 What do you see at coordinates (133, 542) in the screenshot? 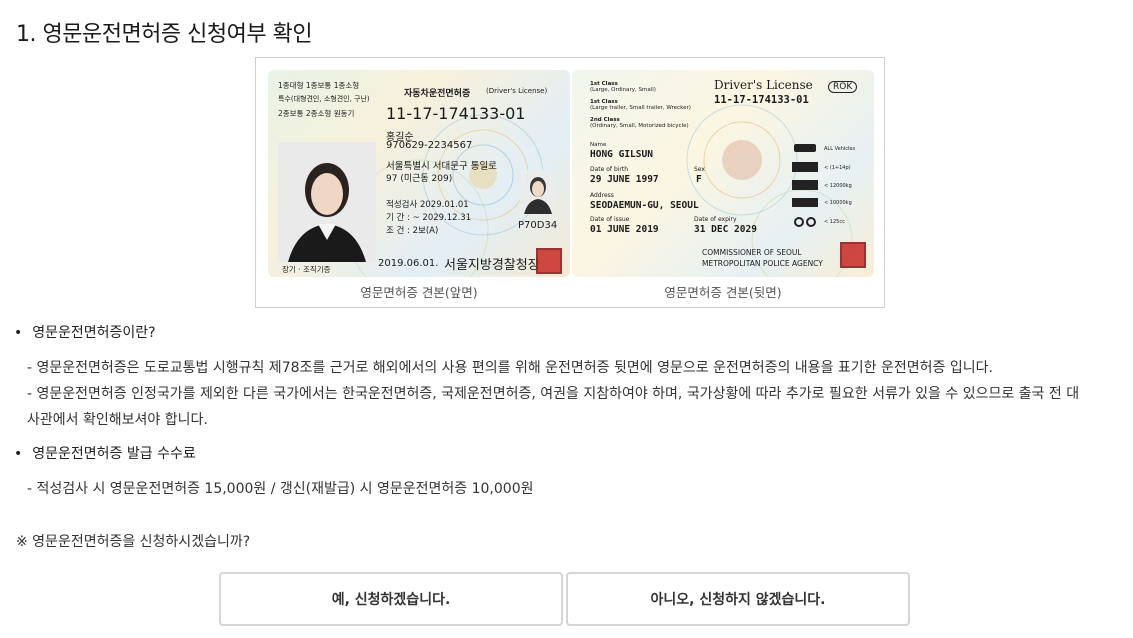
I see `apply-question: ※ 영문운전면허증을 신청하시겠습니까?` at bounding box center [133, 542].